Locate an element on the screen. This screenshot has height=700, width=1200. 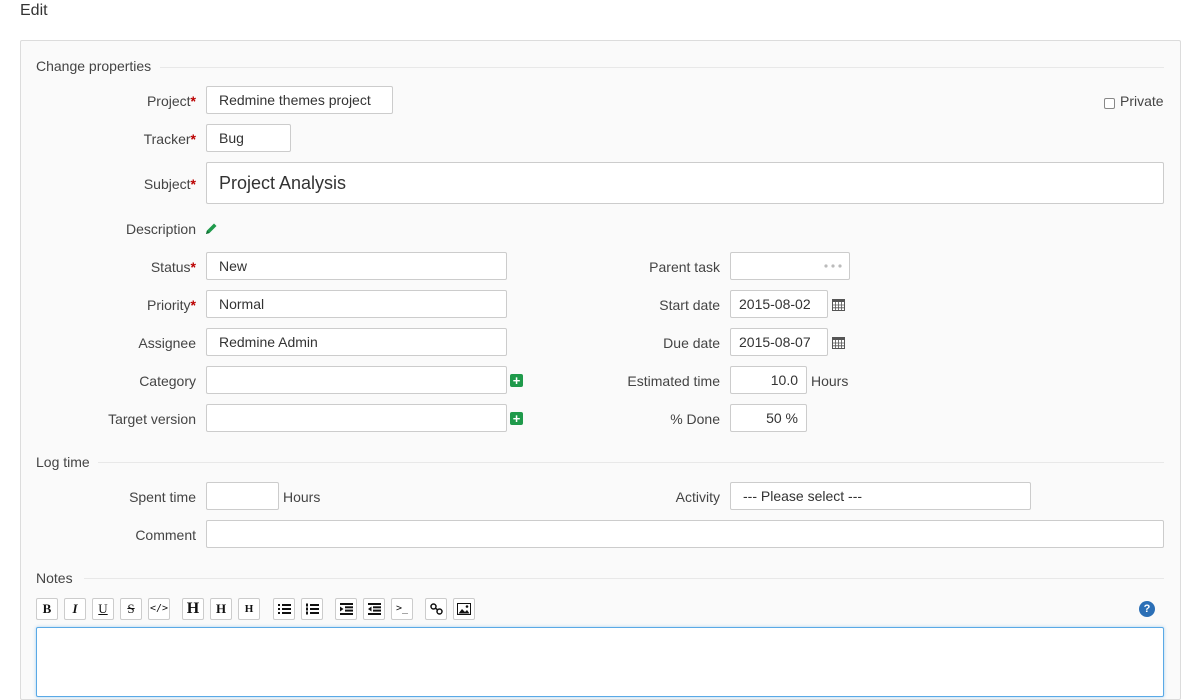
more-icon is located at coordinates (833, 266).